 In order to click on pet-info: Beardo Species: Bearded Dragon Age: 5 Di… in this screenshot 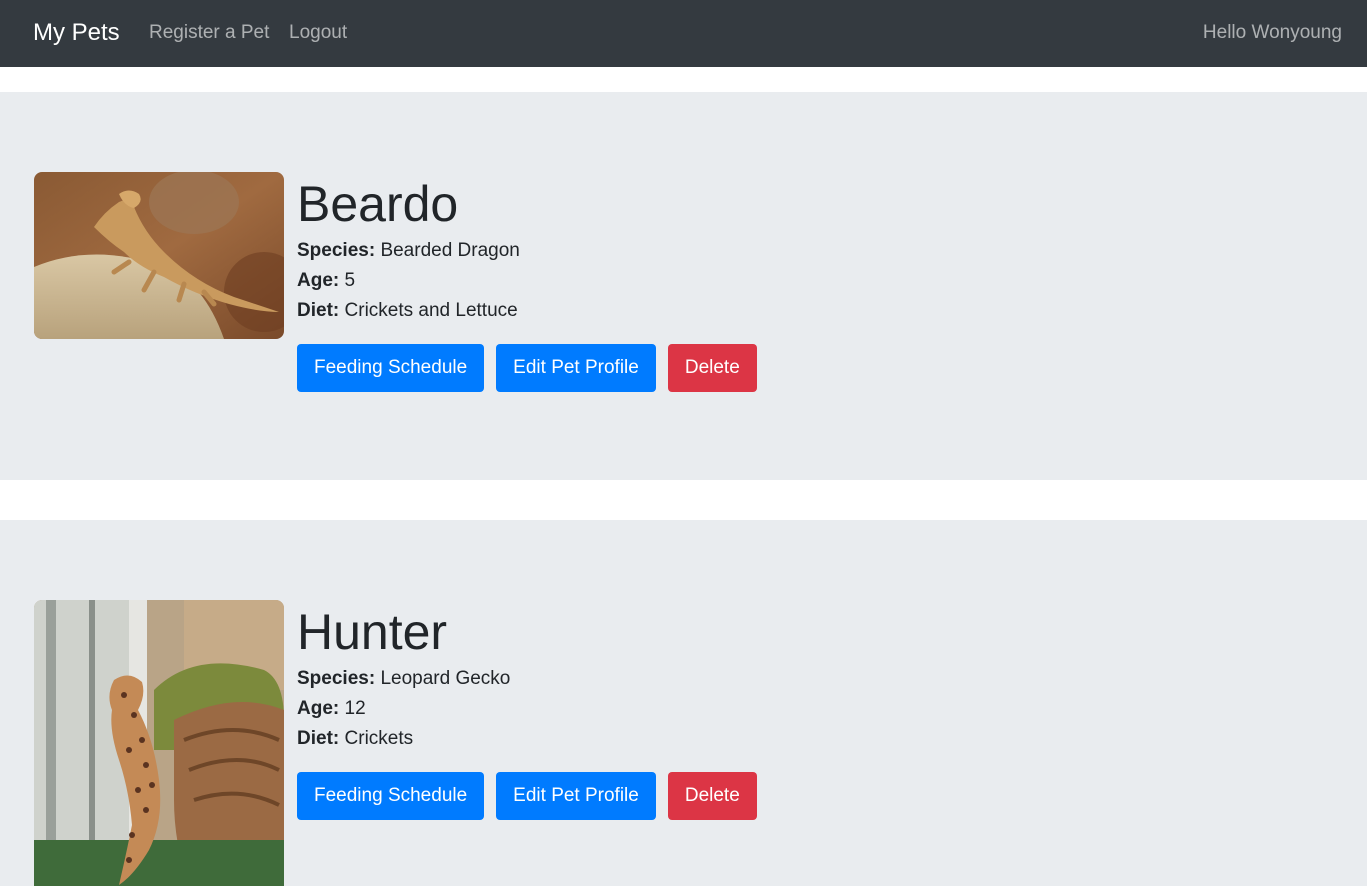, I will do `click(527, 282)`.